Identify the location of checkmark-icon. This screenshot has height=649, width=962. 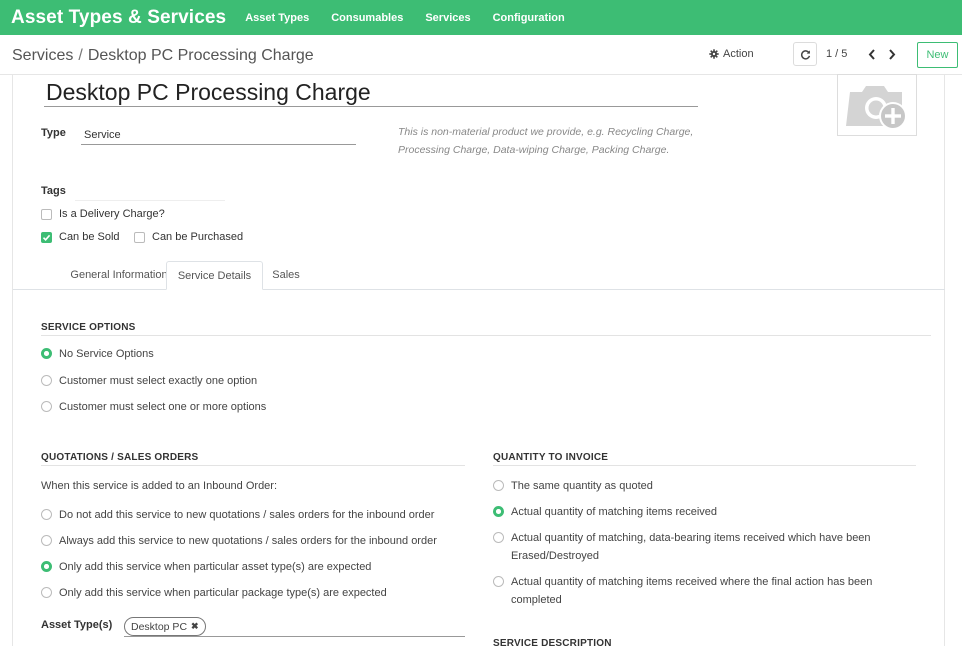
(46, 237).